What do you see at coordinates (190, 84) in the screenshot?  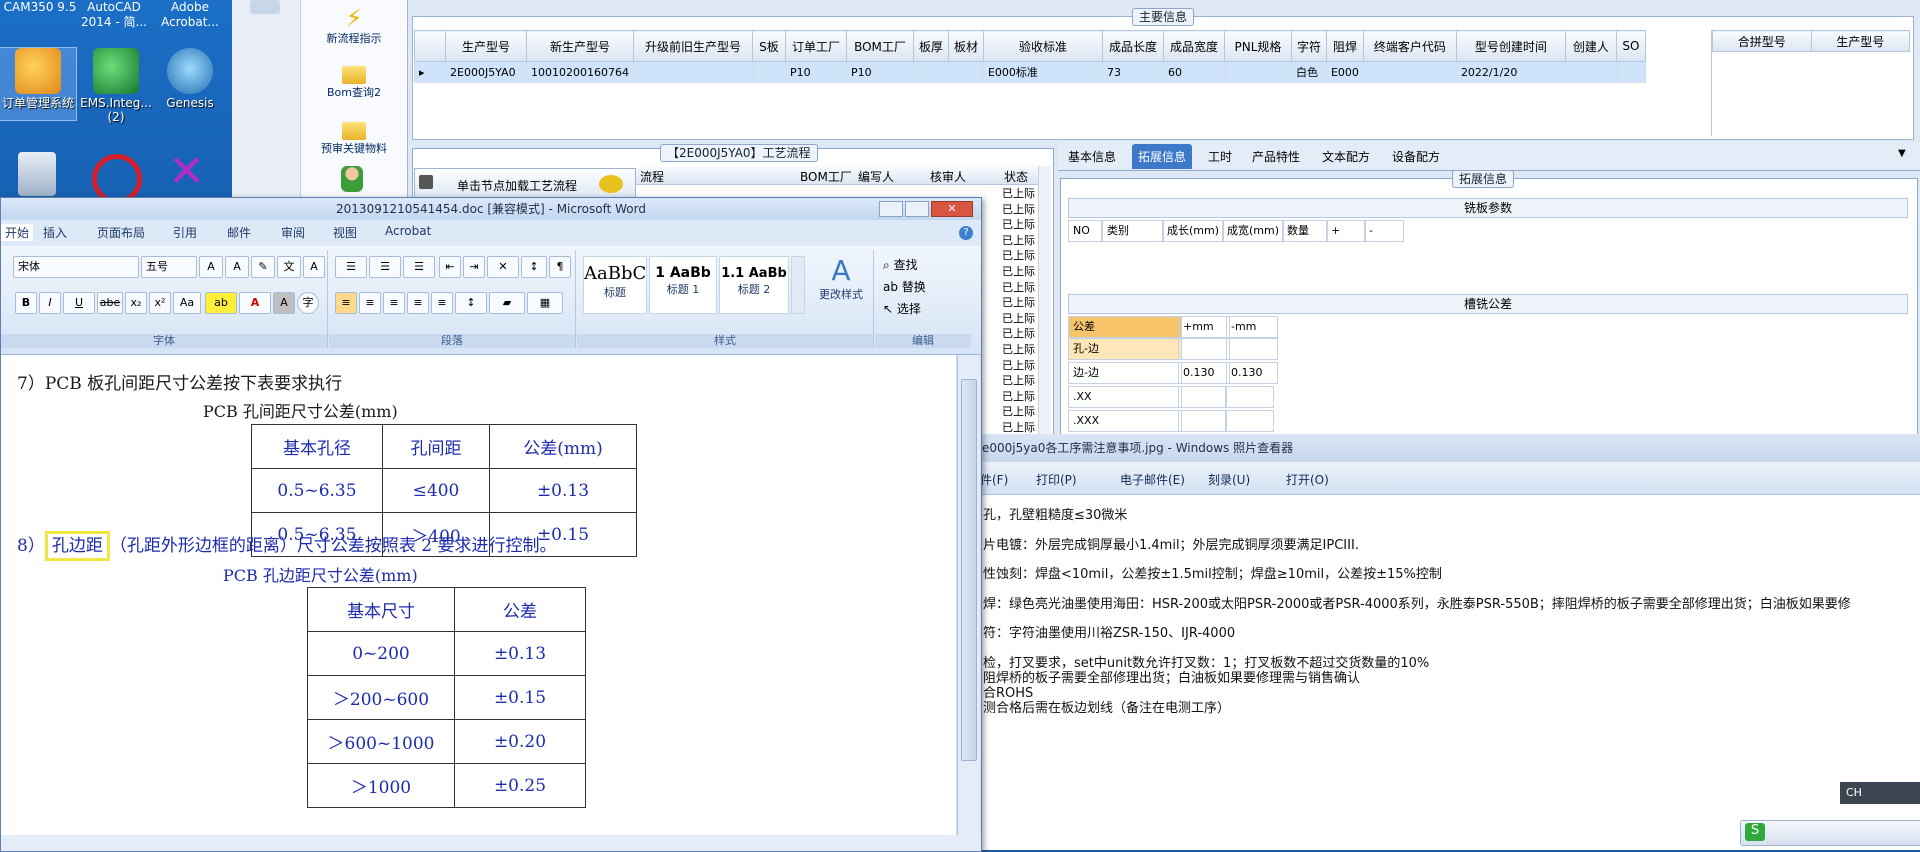 I see `desktop-icon-genesis: Genesis` at bounding box center [190, 84].